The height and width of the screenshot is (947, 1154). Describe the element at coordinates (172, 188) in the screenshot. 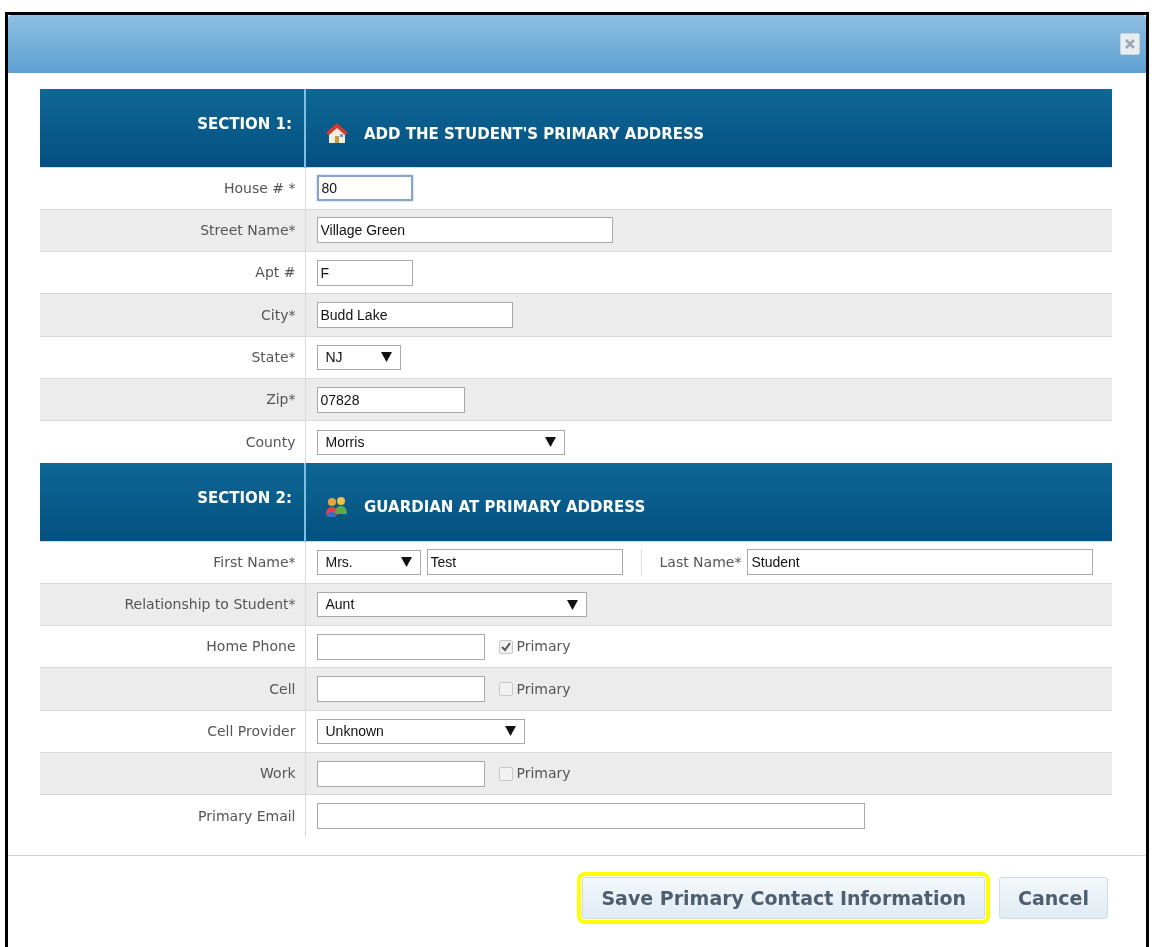

I see `field-label: House # *` at that location.